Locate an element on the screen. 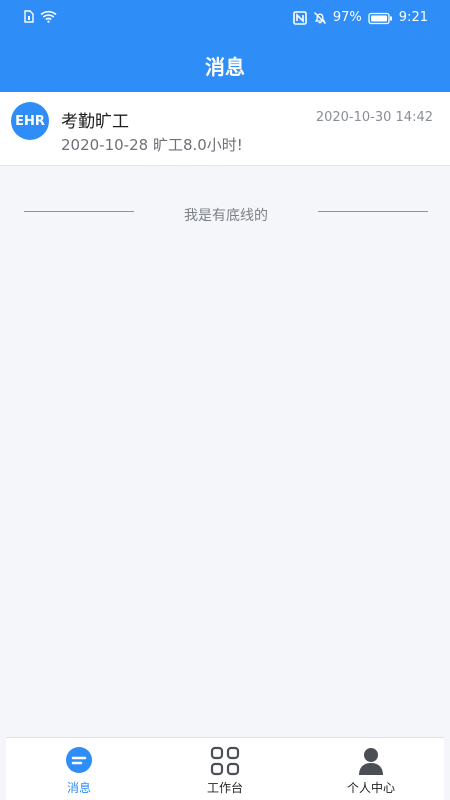 This screenshot has height=800, width=450. divider-line-right is located at coordinates (373, 211).